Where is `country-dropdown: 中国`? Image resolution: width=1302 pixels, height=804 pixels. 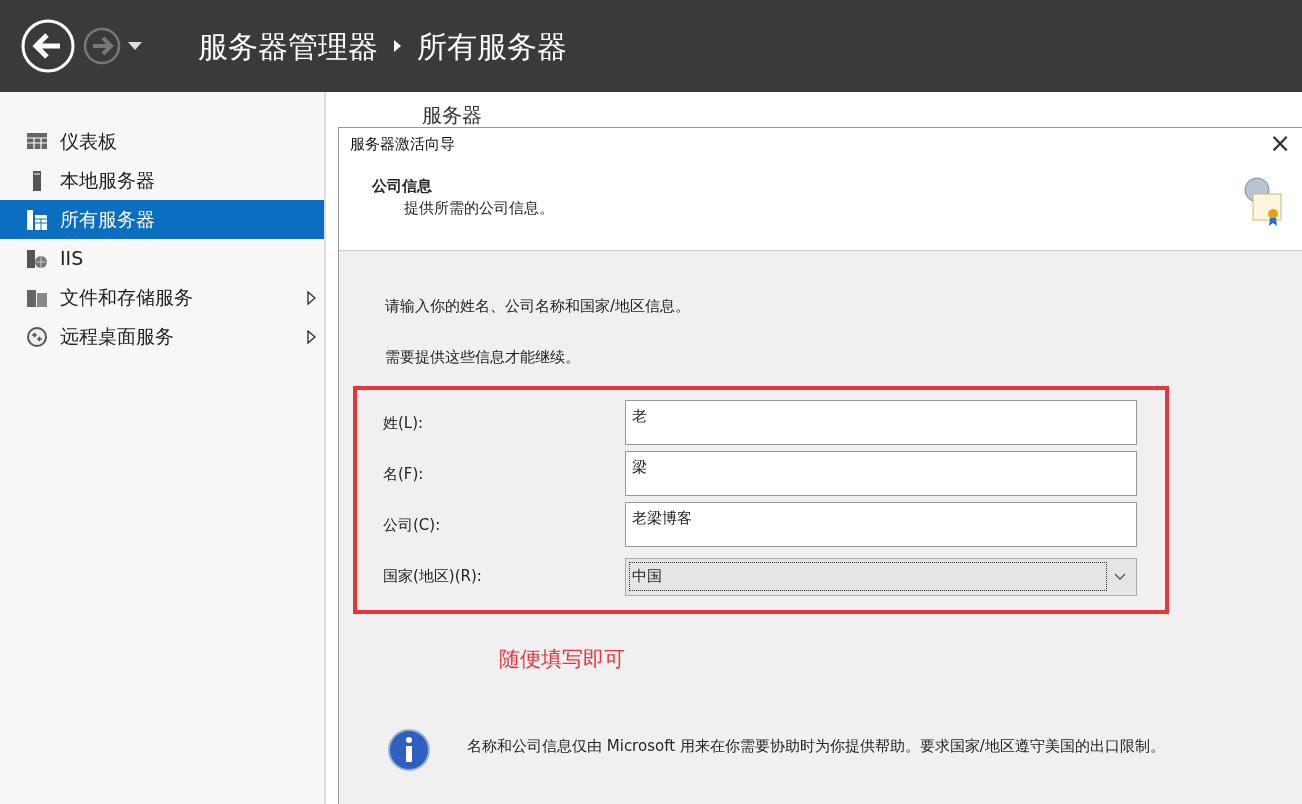 country-dropdown: 中国 is located at coordinates (881, 576).